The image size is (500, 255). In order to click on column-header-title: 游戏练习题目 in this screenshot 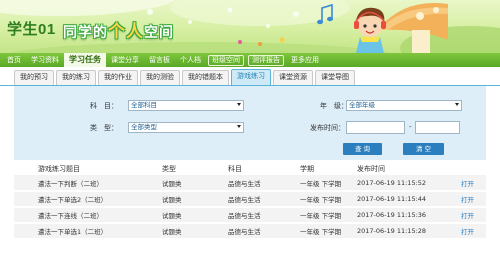, I will do `click(59, 169)`.